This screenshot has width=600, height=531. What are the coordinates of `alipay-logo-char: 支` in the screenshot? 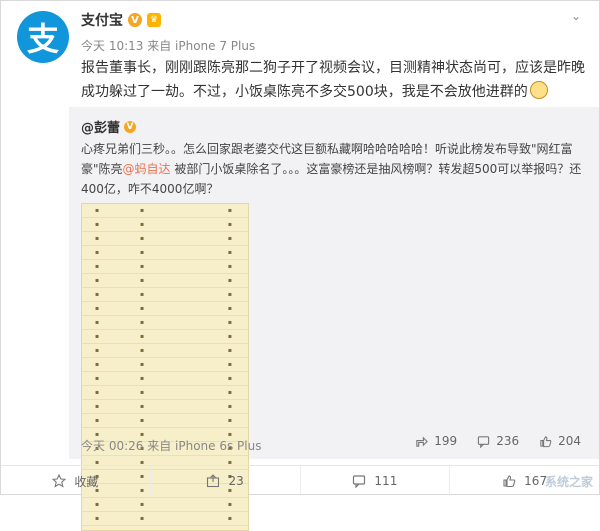 It's located at (42, 39).